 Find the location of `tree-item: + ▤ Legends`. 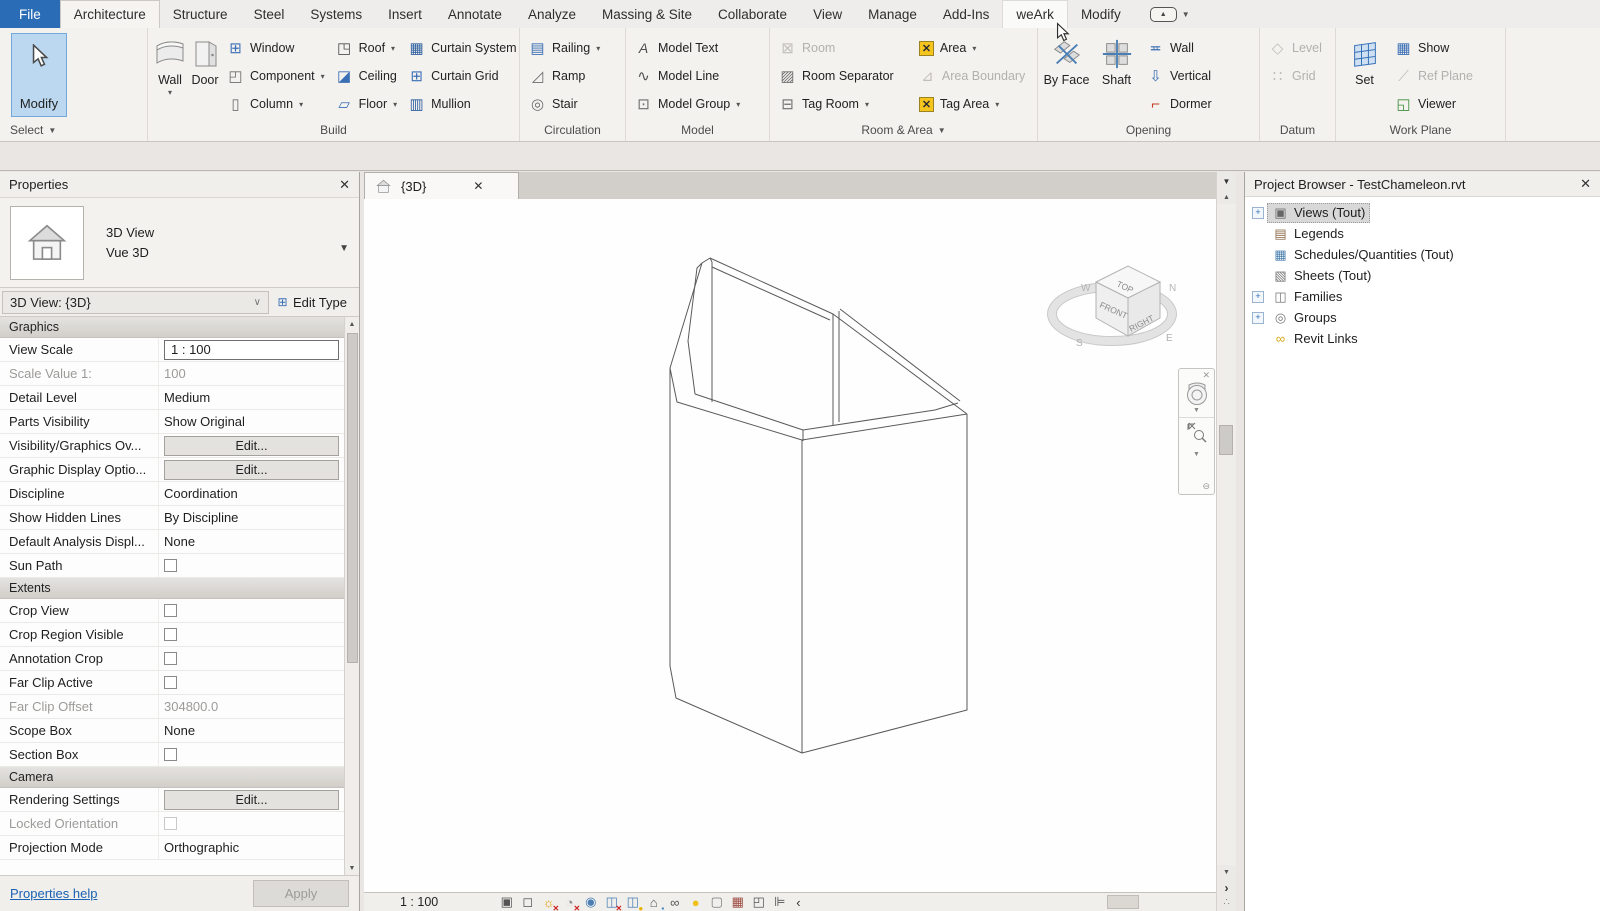

tree-item: + ▤ Legends is located at coordinates (1422, 233).